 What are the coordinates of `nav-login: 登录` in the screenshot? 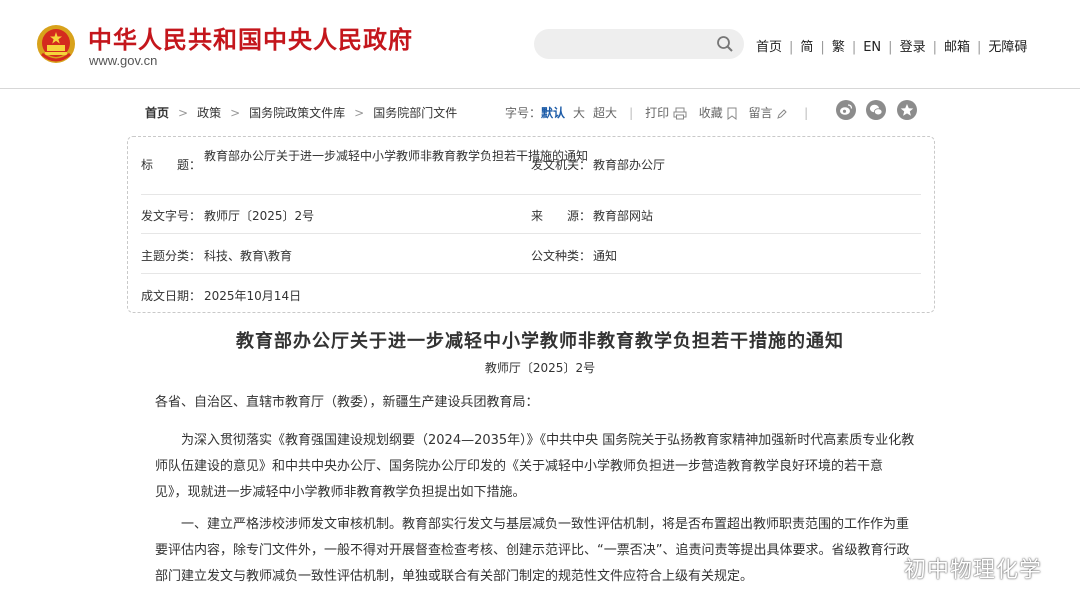 It's located at (913, 47).